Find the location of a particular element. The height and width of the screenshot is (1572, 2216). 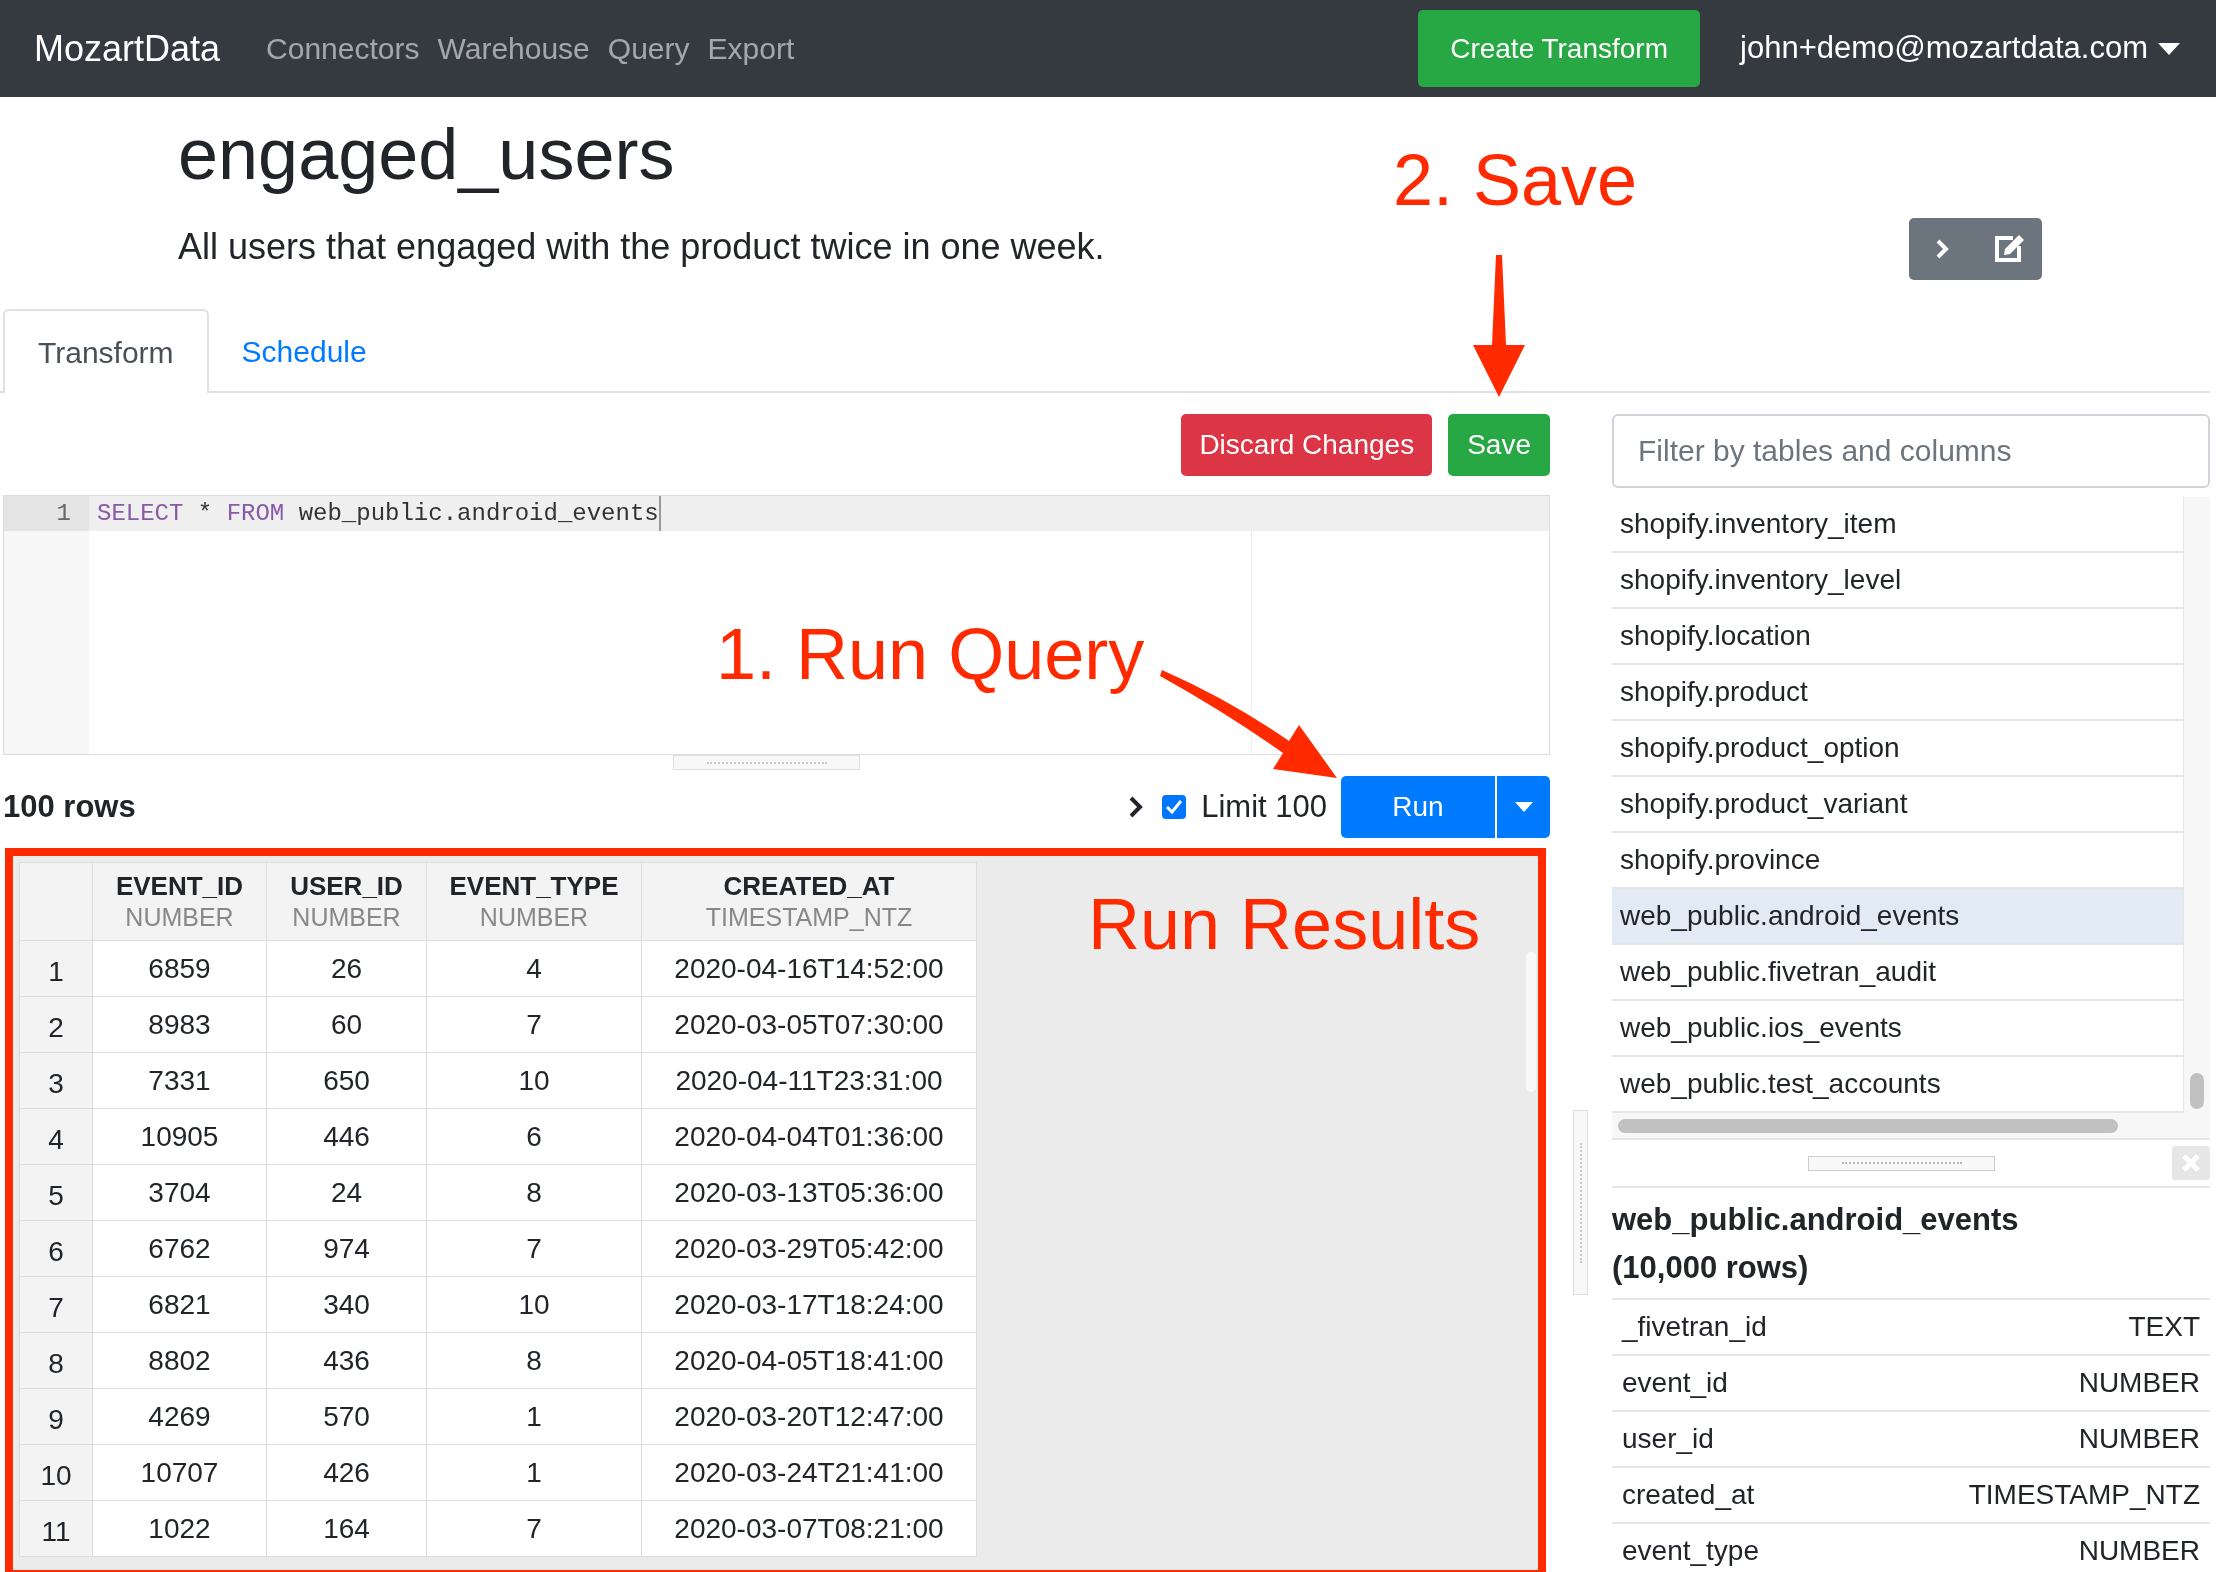

column-name: _fivetran_id is located at coordinates (1694, 1327).